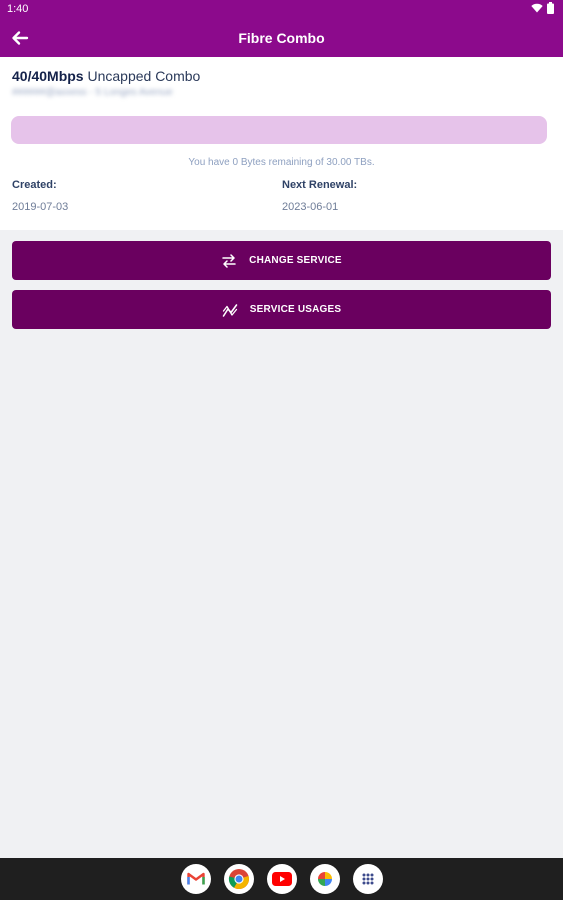 Image resolution: width=563 pixels, height=900 pixels. I want to click on created-value: 2019-07-03, so click(40, 207).